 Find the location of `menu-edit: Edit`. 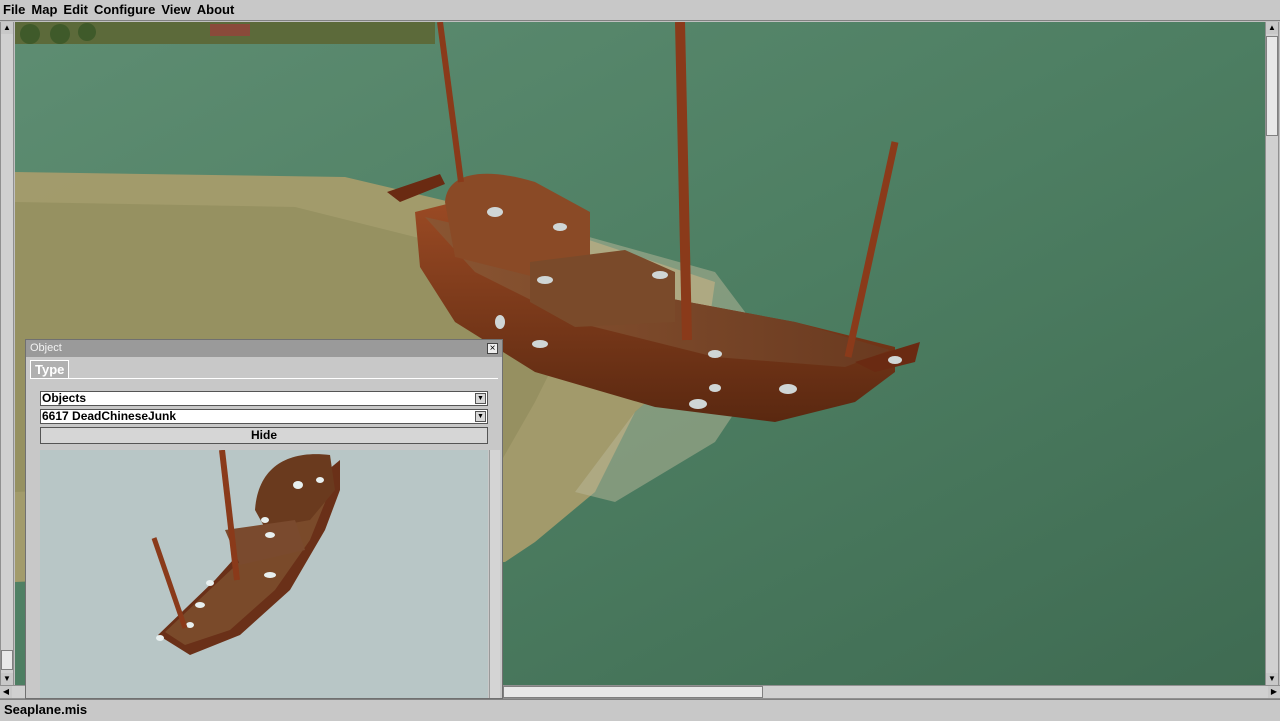

menu-edit: Edit is located at coordinates (75, 10).